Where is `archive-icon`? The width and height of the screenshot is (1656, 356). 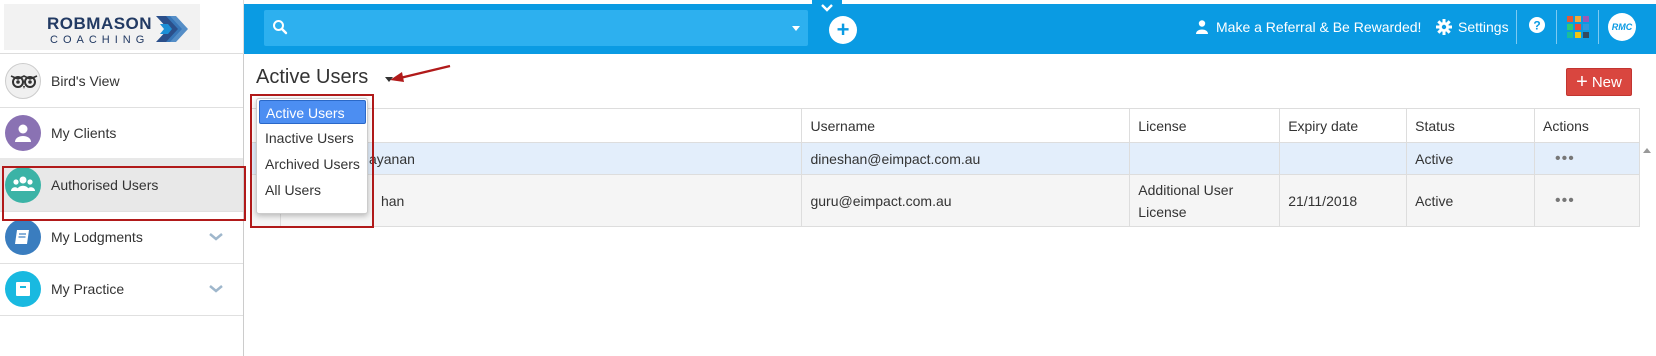 archive-icon is located at coordinates (23, 289).